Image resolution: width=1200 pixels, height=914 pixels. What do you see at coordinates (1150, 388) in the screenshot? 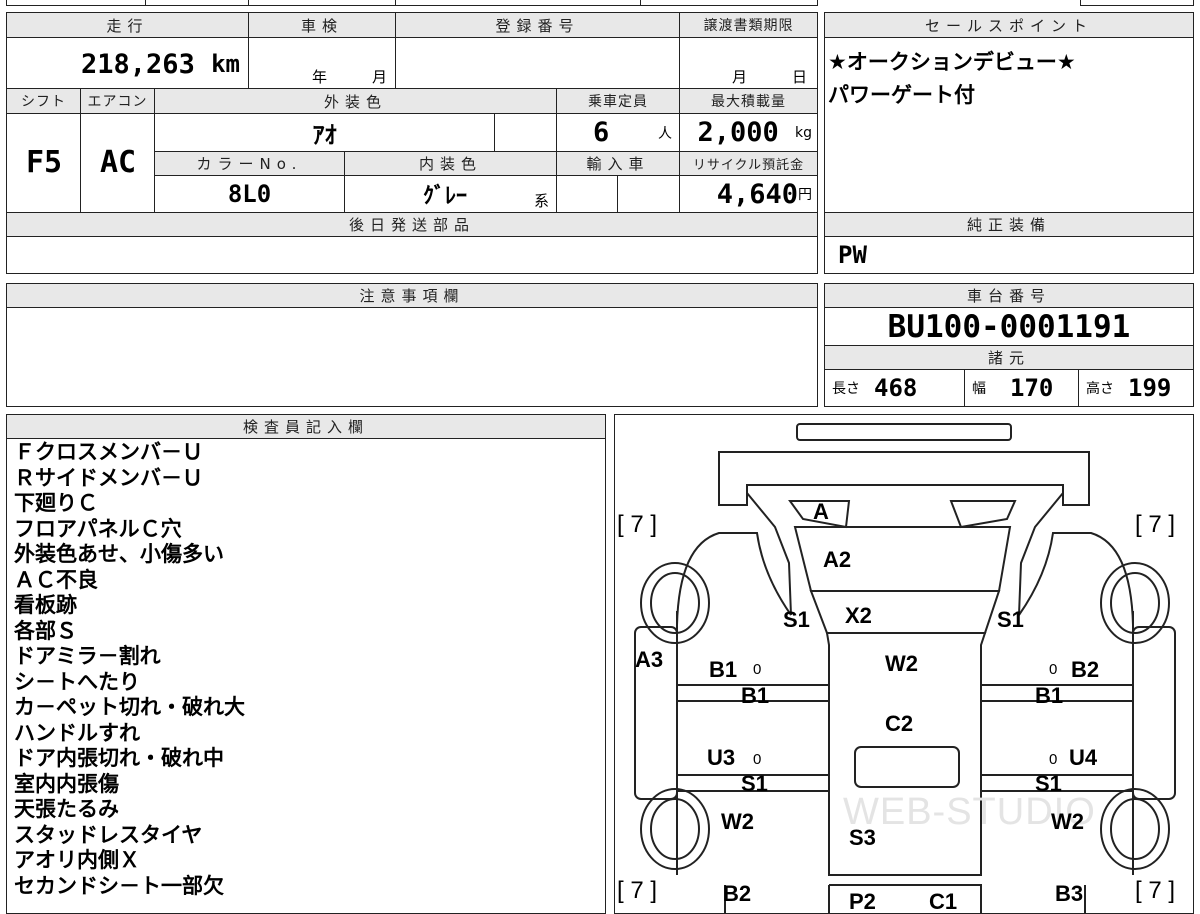
I see `spec-height-value: 199` at bounding box center [1150, 388].